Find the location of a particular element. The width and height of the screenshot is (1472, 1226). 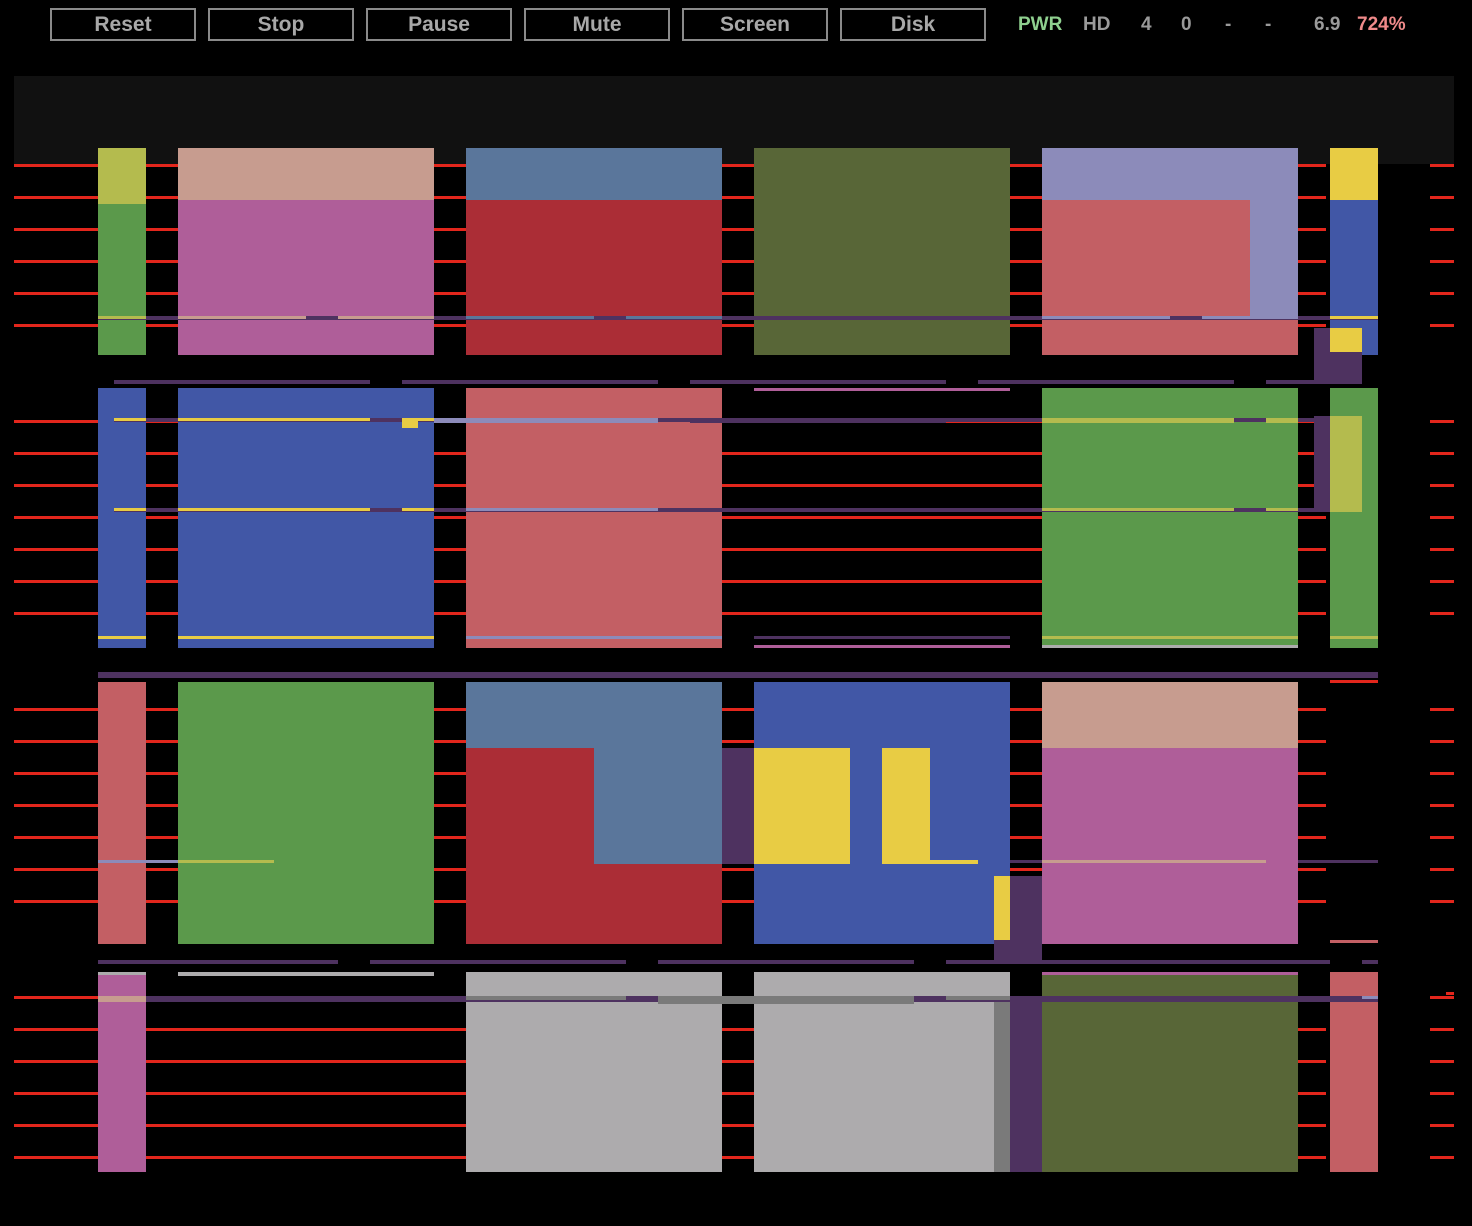

status-value-3: - is located at coordinates (1228, 24).